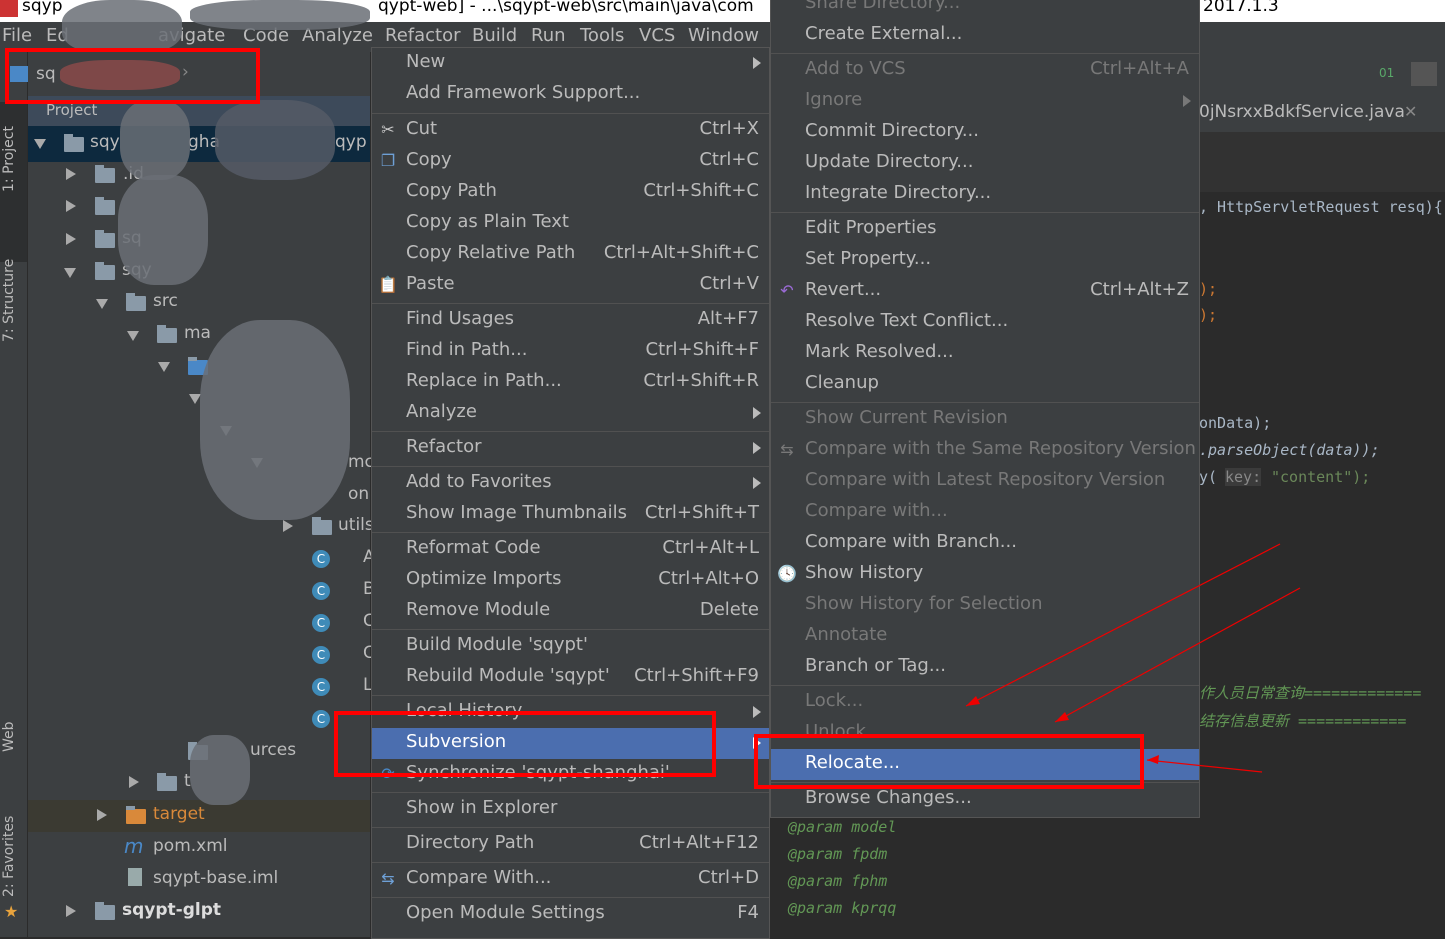 This screenshot has height=939, width=1445. What do you see at coordinates (570, 130) in the screenshot?
I see `menu-item-cut: ✂ Cut Ctrl+X` at bounding box center [570, 130].